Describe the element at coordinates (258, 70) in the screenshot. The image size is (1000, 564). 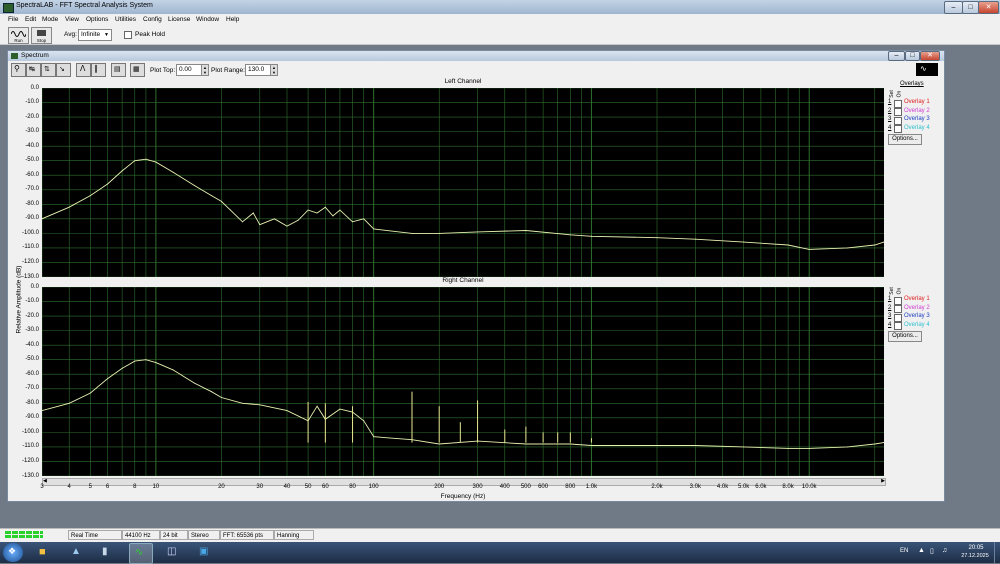
I see `plot-range-input: 130.0` at that location.